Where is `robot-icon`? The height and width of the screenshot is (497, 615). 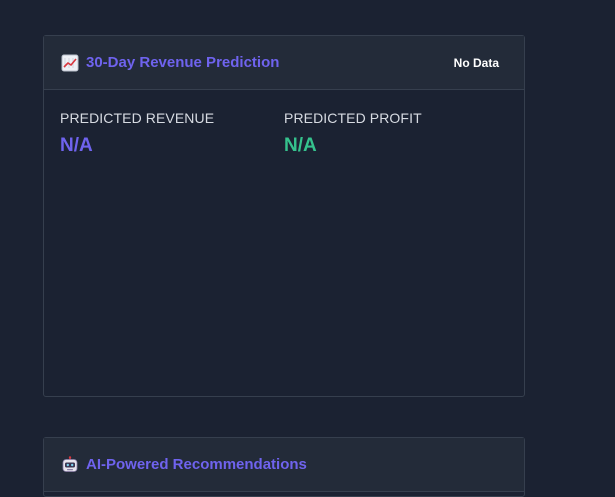 robot-icon is located at coordinates (70, 464).